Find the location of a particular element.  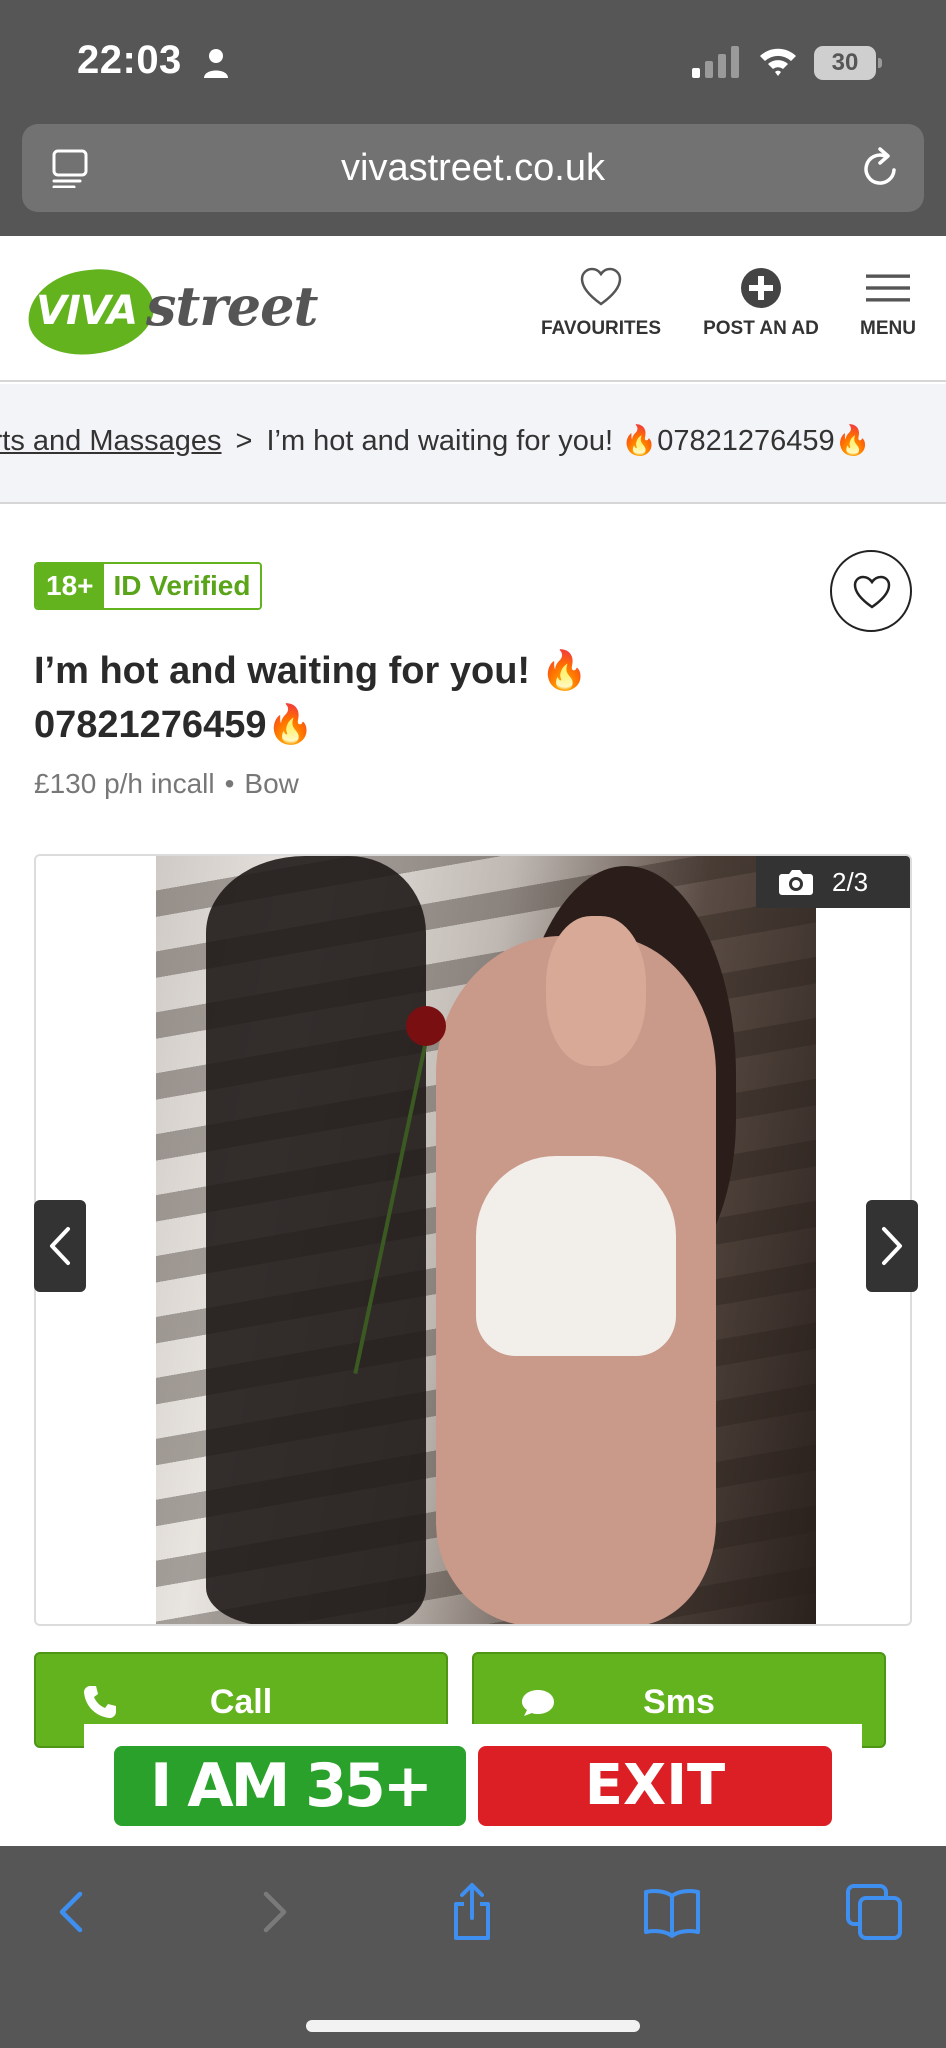

nav-post-ad: POST AN AD is located at coordinates (761, 303).